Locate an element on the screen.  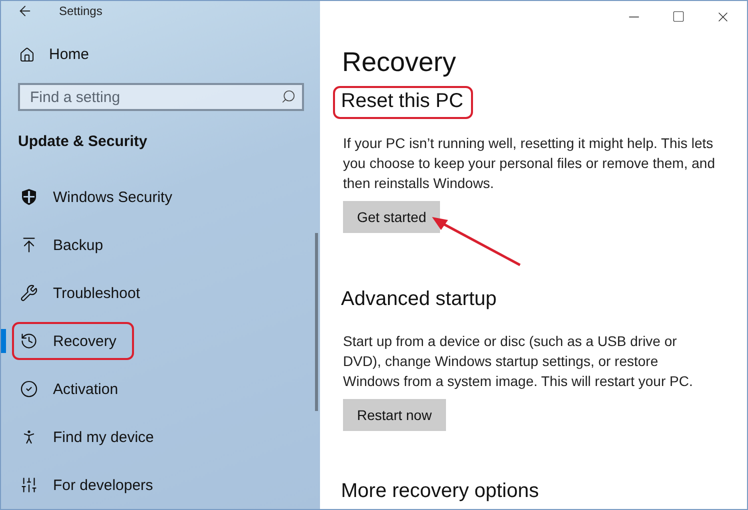
window-title: Settings is located at coordinates (80, 11).